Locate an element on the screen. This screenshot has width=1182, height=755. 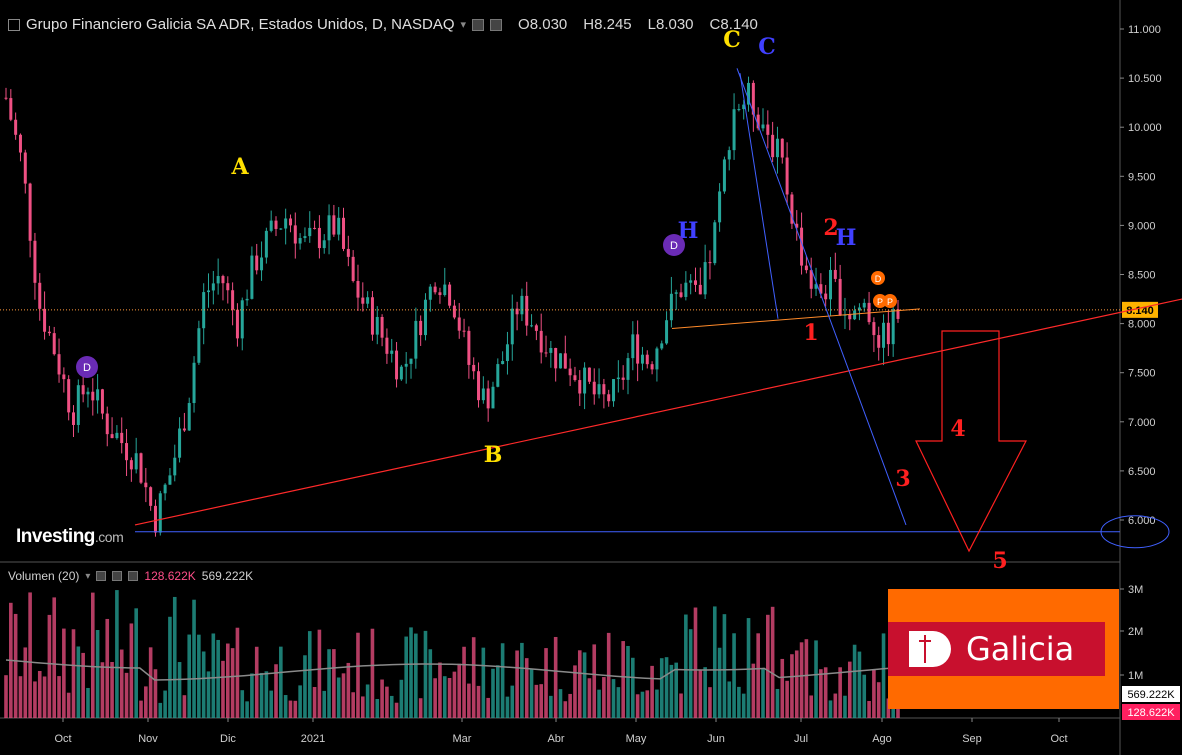
collapse-icon is located at coordinates (14, 24).